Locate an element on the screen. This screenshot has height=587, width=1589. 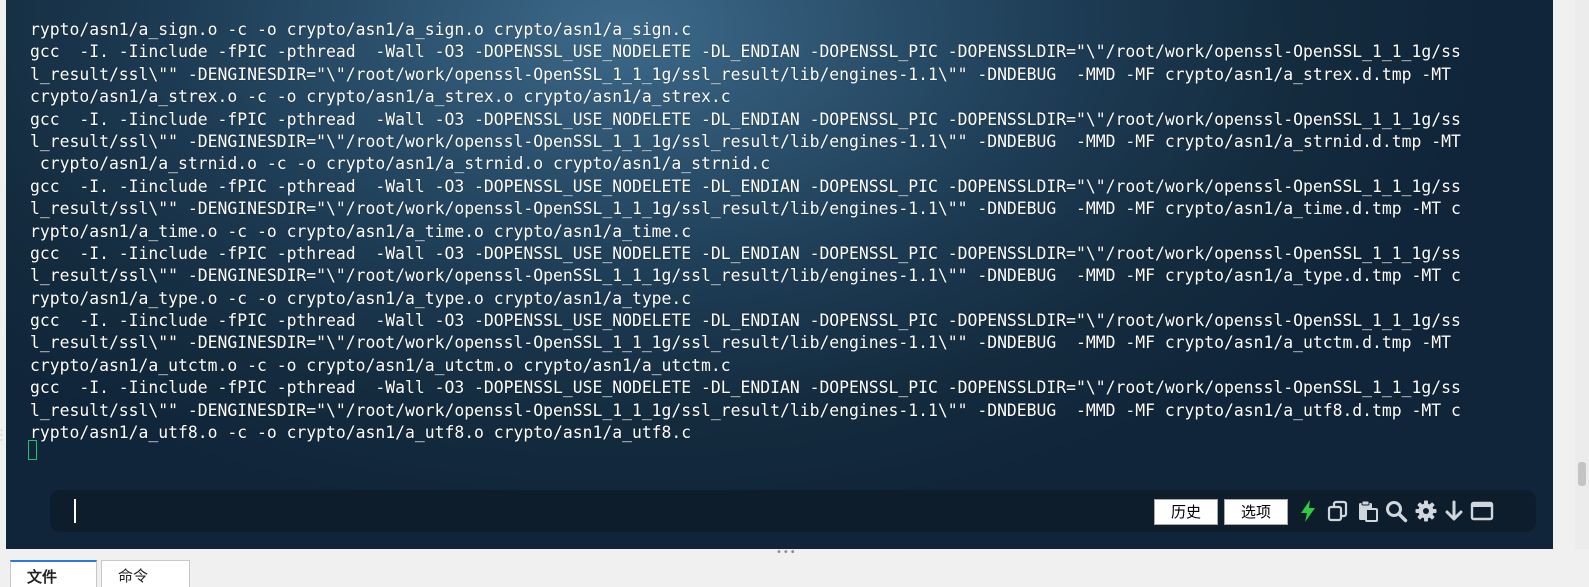
panel-resize-grip: ••• is located at coordinates (786, 553).